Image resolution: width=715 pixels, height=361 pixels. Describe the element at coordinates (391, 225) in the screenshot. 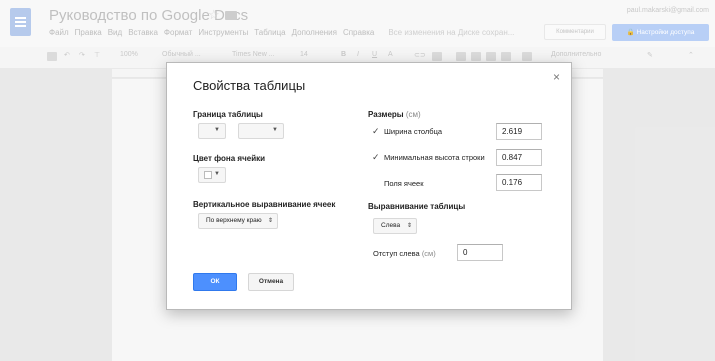

I see `table-align-value: Слева` at that location.